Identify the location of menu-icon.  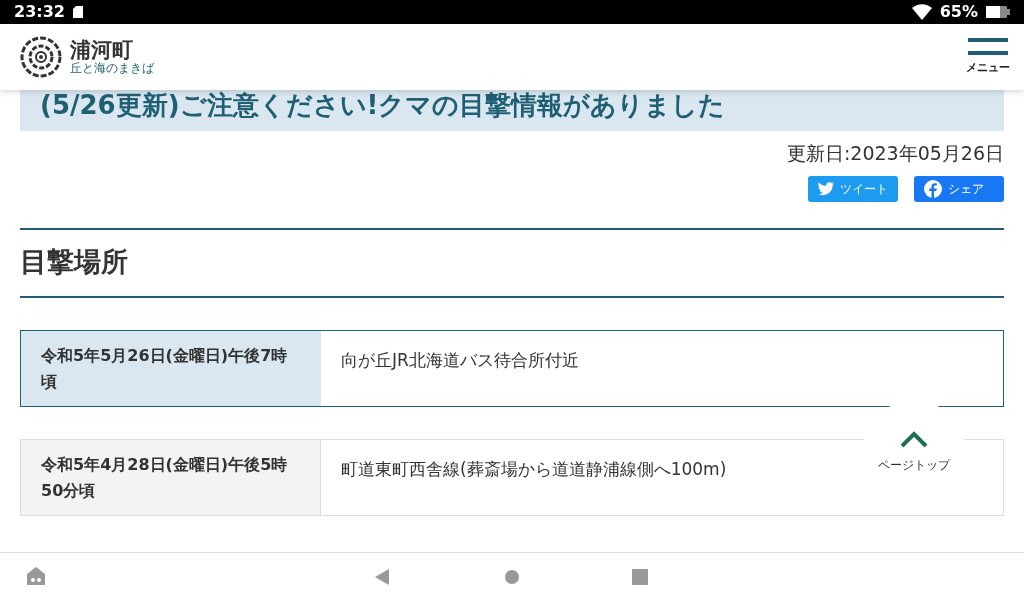
(988, 46).